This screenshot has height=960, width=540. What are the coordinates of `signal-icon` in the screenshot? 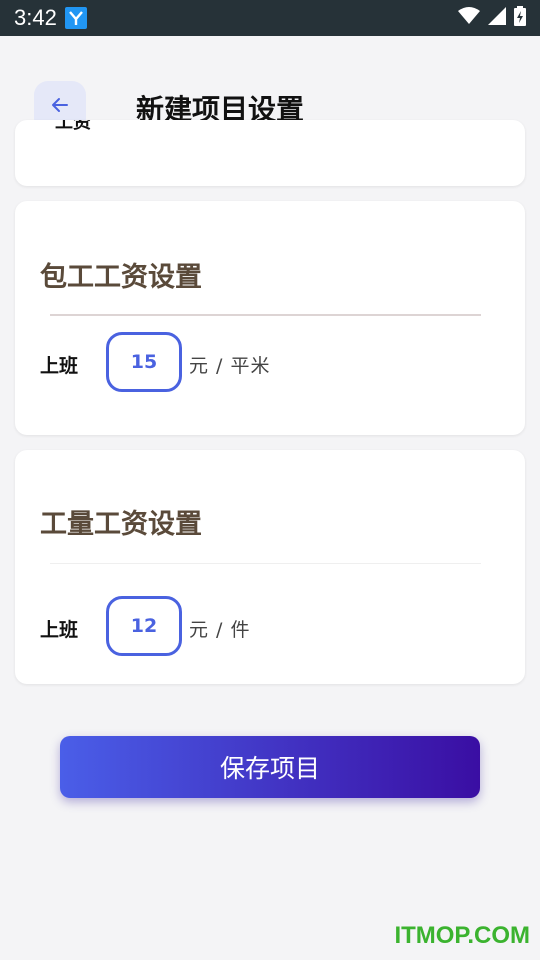 It's located at (497, 18).